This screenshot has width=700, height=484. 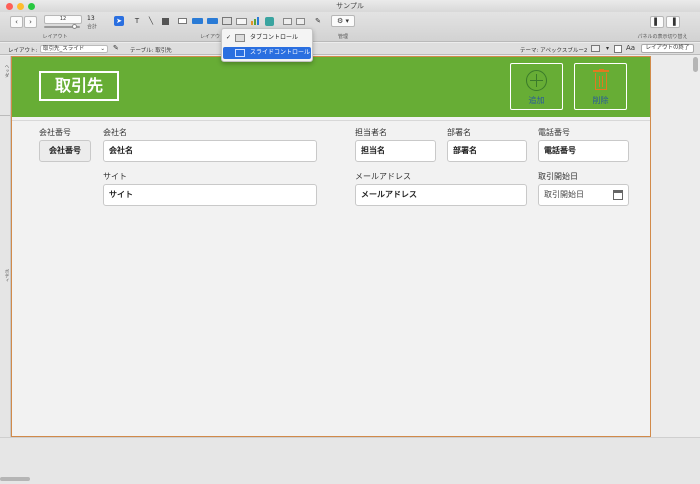 What do you see at coordinates (583, 151) in the screenshot?
I see `phone-field: 電話番号` at bounding box center [583, 151].